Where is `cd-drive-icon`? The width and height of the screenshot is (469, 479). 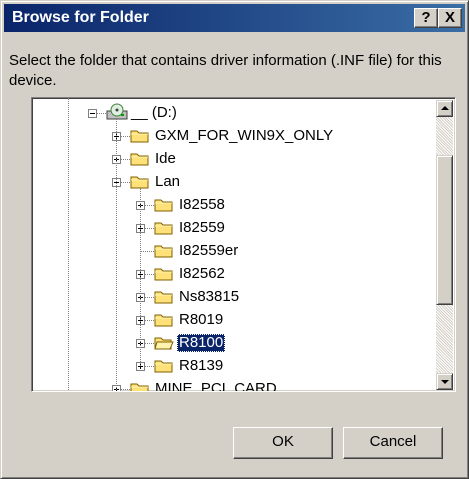 cd-drive-icon is located at coordinates (117, 112).